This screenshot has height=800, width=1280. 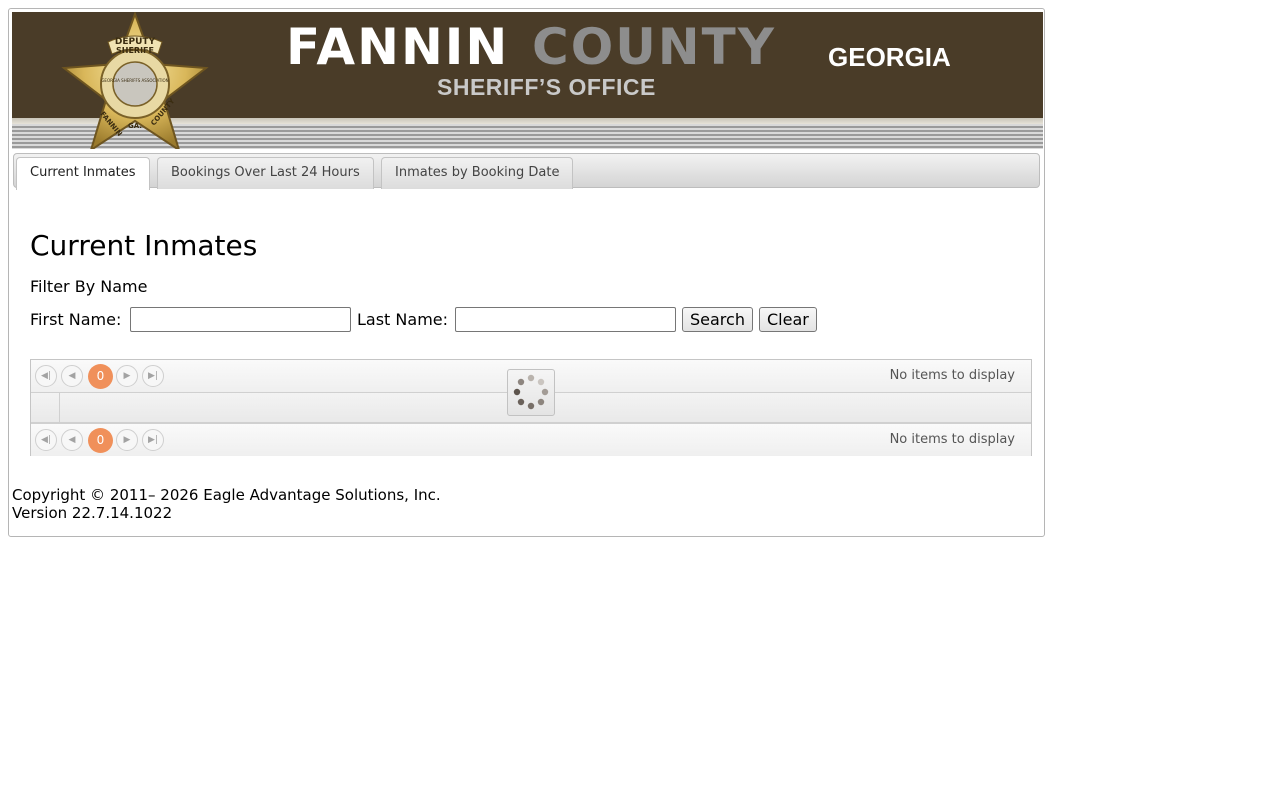 What do you see at coordinates (717, 319) in the screenshot?
I see `search-button: Search` at bounding box center [717, 319].